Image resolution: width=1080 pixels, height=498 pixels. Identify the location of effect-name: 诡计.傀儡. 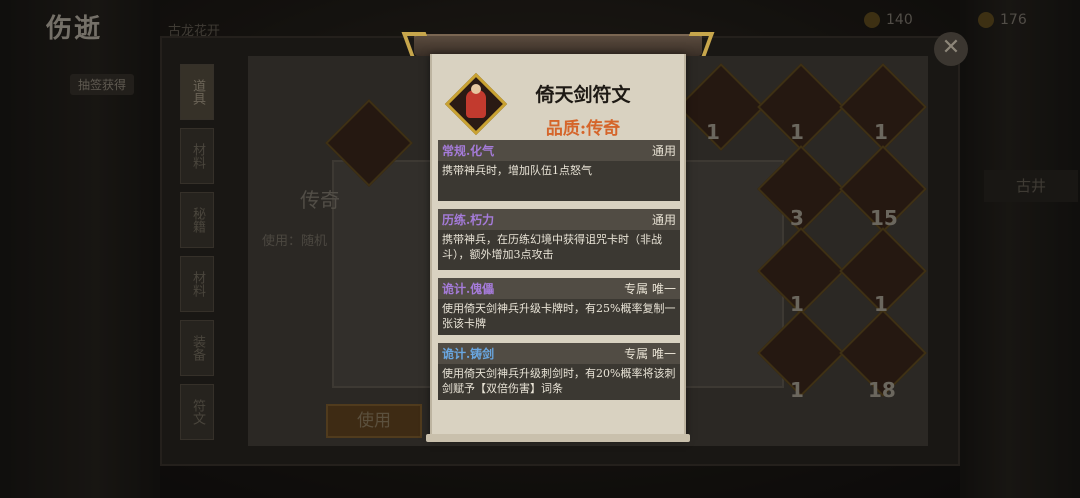
(468, 289).